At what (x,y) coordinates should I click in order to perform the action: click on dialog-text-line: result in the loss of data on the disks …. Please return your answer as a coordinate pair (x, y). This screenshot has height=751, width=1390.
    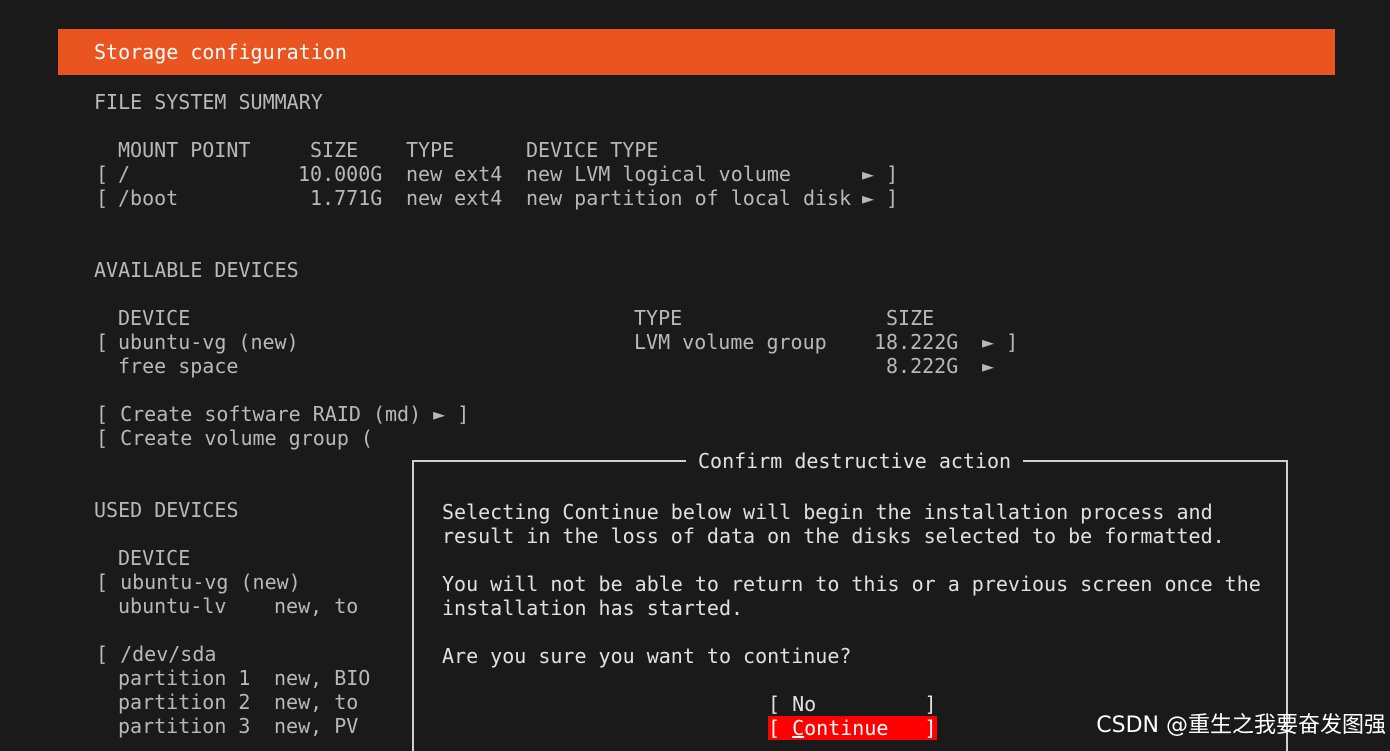
    Looking at the image, I should click on (833, 536).